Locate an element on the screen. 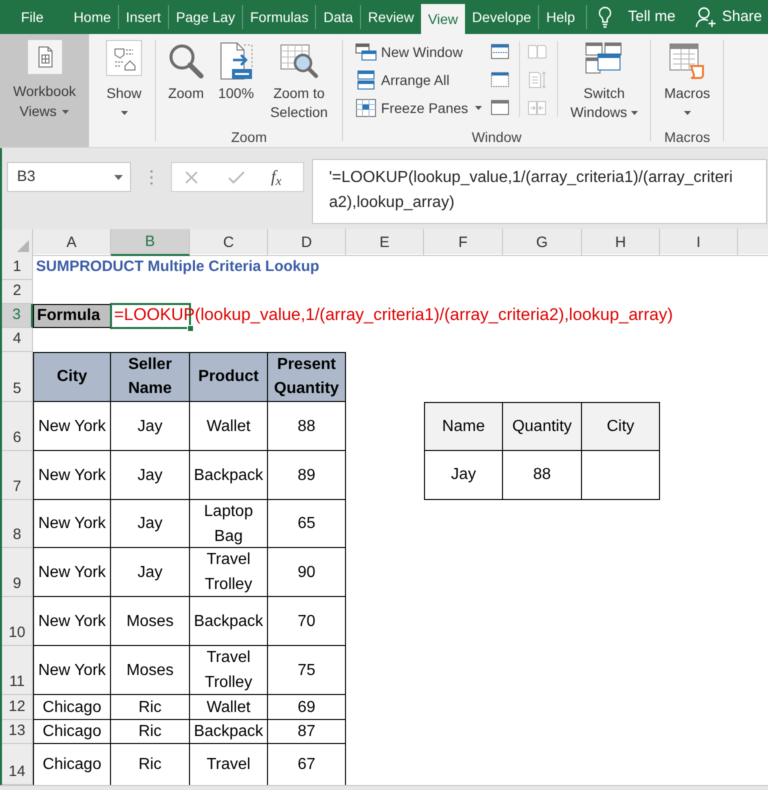 This screenshot has height=790, width=768. zoom-100-button: 100% is located at coordinates (236, 72).